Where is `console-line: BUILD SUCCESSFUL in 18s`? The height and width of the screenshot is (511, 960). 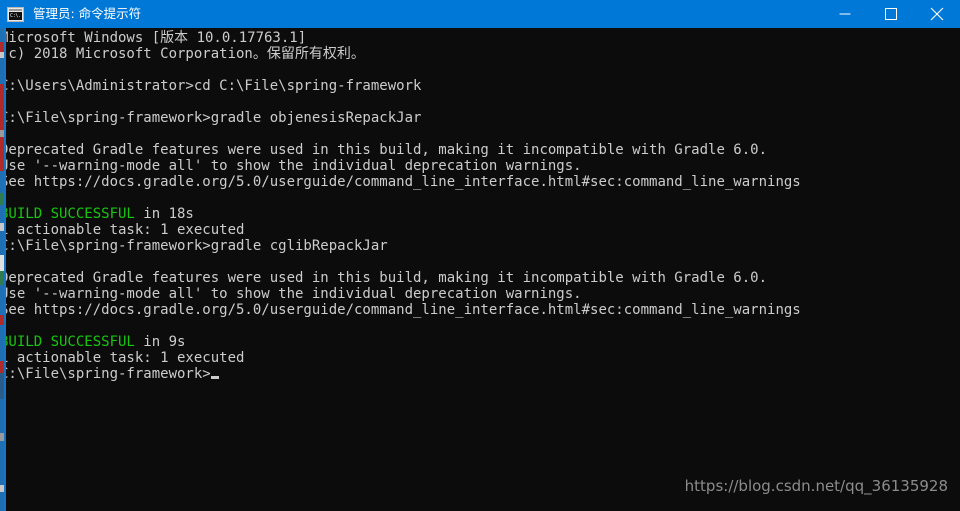 console-line: BUILD SUCCESSFUL in 18s is located at coordinates (400, 214).